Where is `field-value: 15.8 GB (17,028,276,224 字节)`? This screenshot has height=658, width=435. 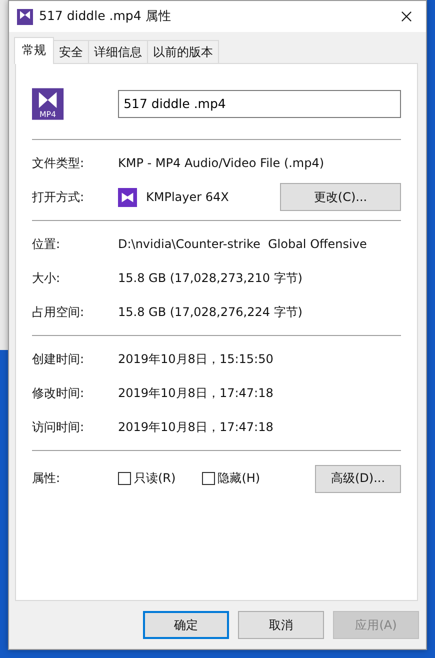 field-value: 15.8 GB (17,028,276,224 字节) is located at coordinates (210, 312).